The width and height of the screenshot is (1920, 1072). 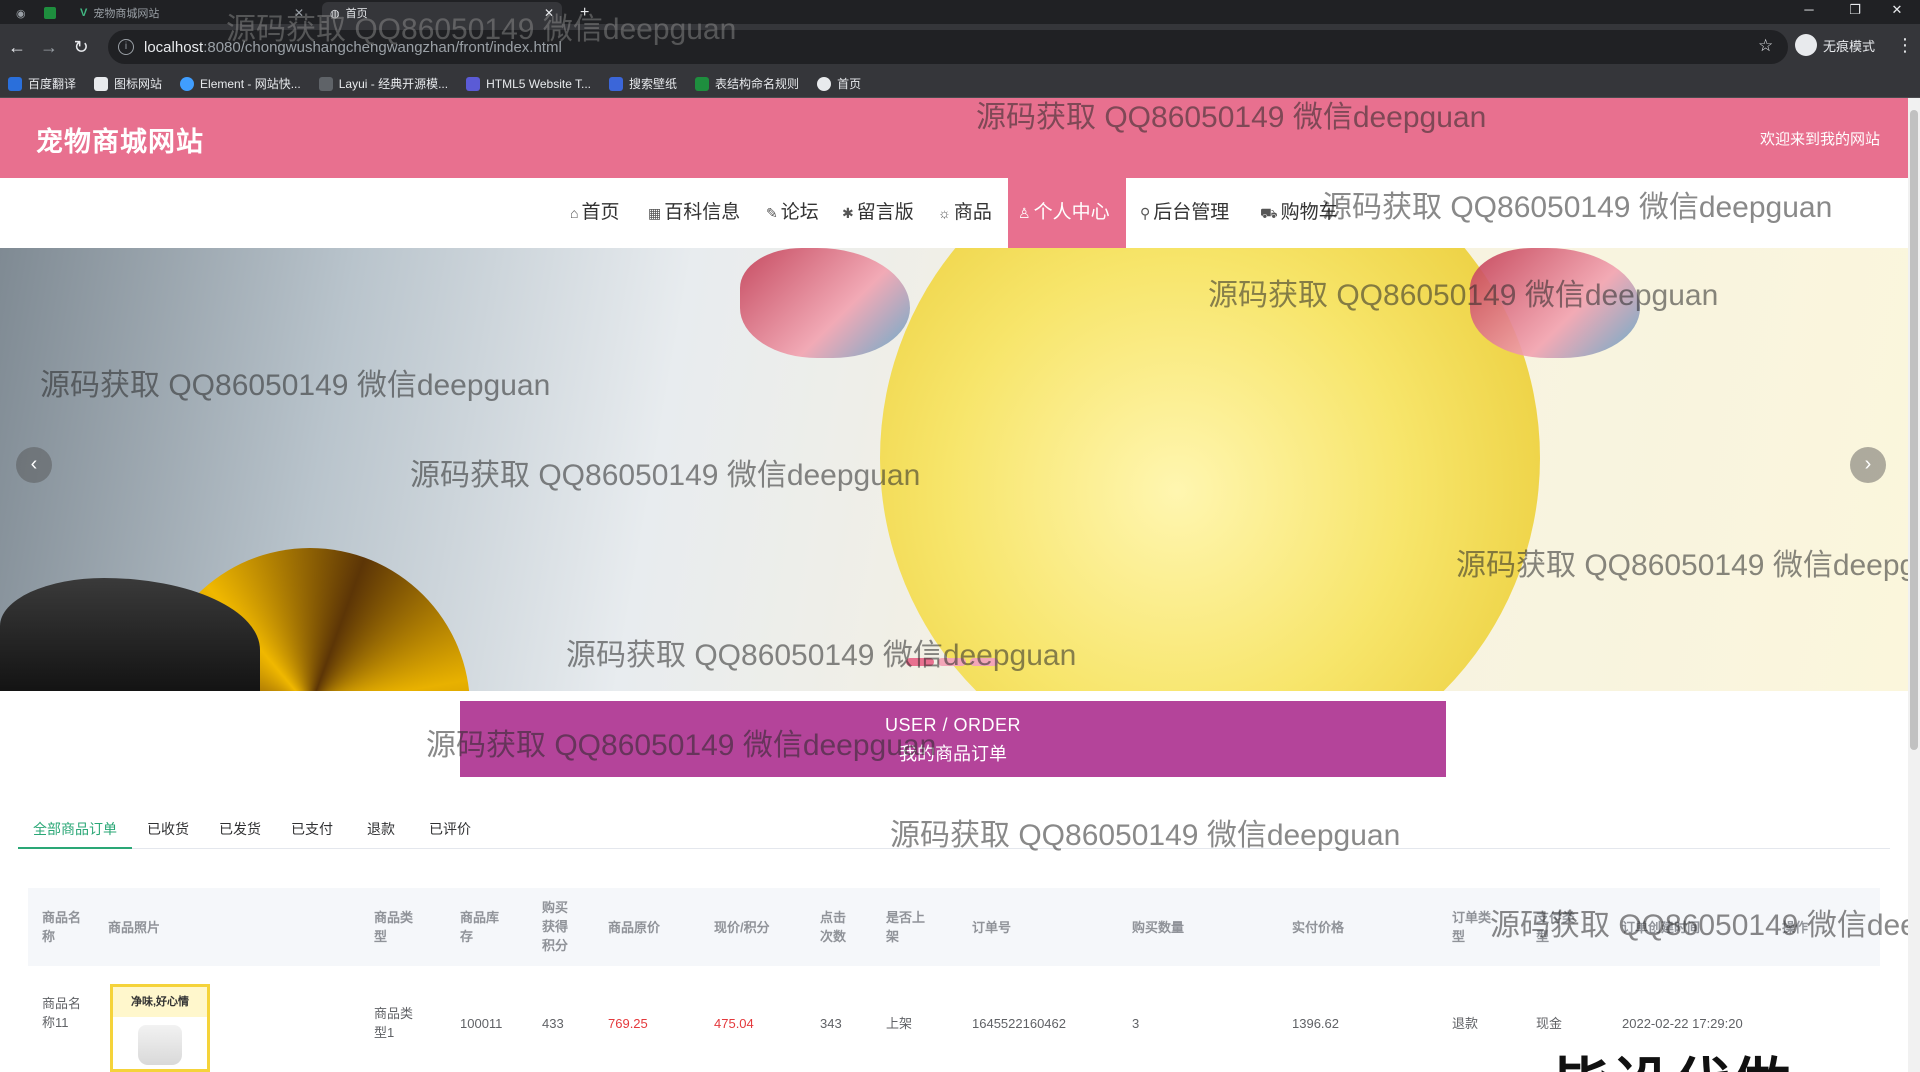 I want to click on spreadsheet-tab-icon, so click(x=50, y=13).